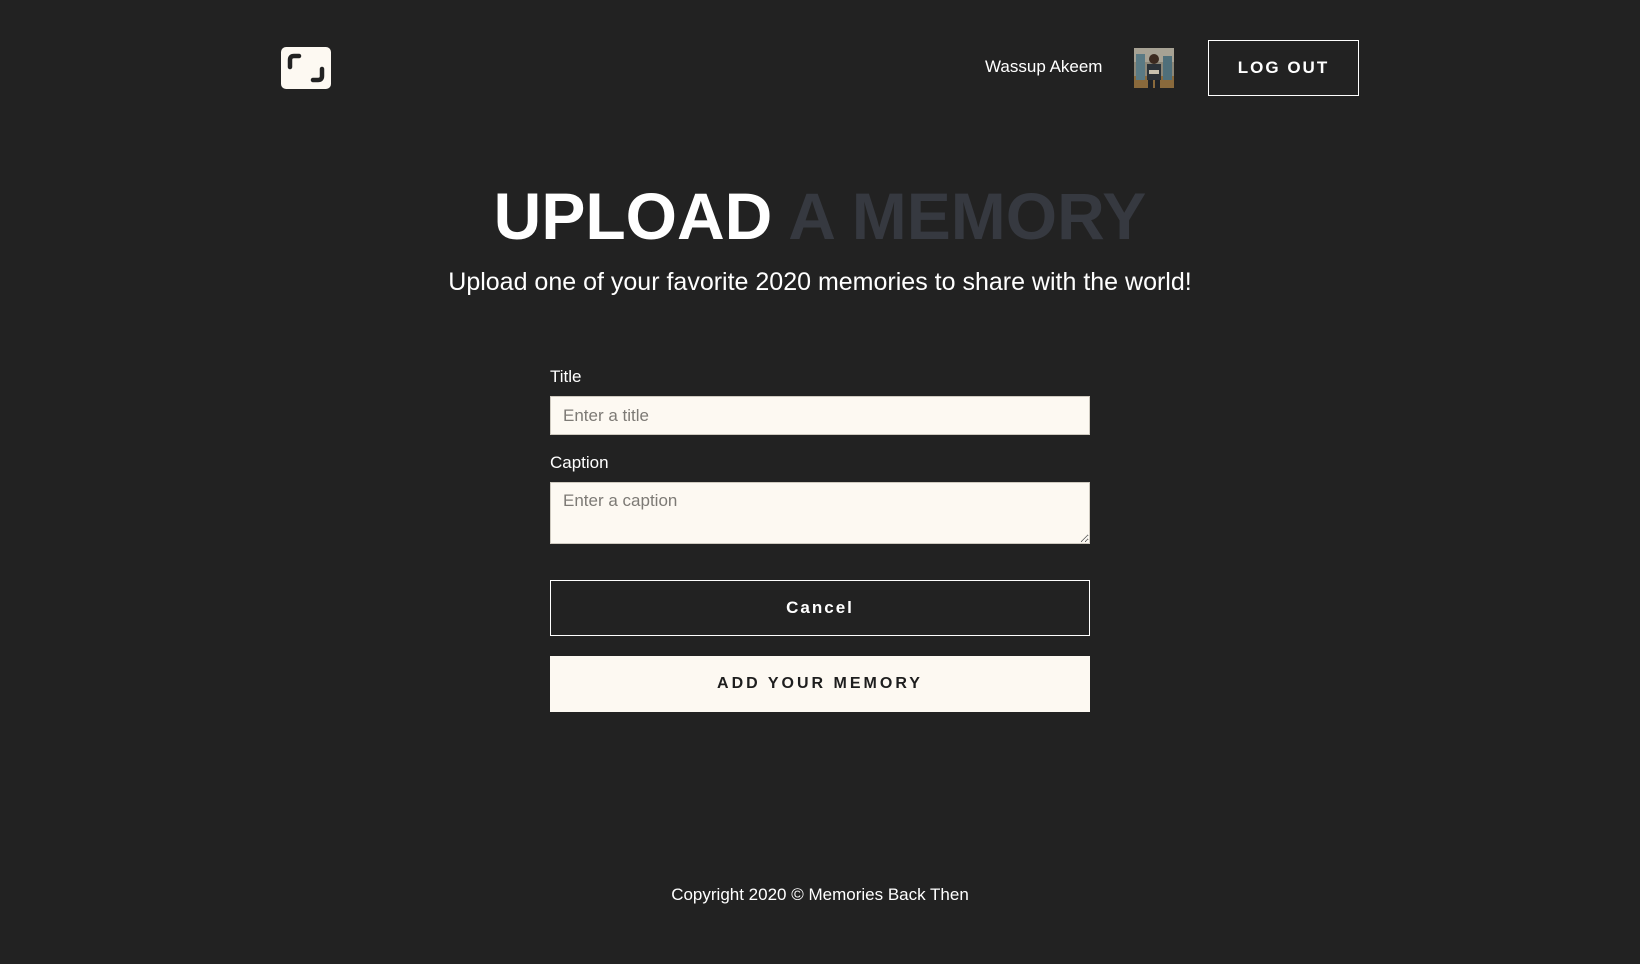  I want to click on page-title-secondary: A MEMORY, so click(967, 216).